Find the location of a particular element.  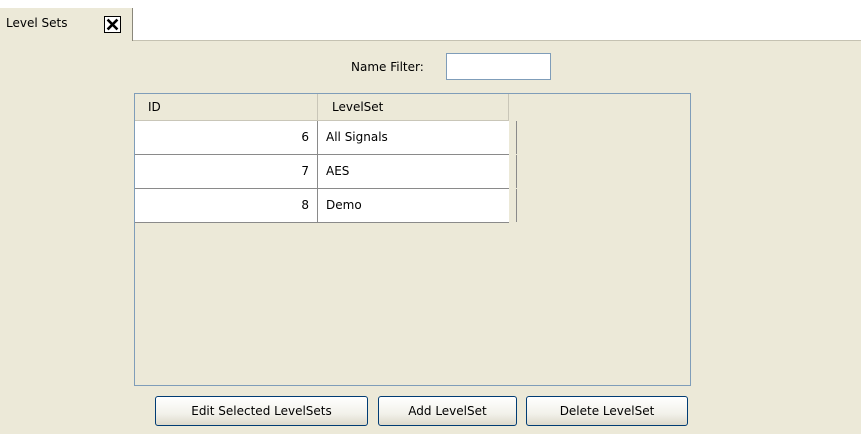

cell-levelset: Demo is located at coordinates (417, 205).